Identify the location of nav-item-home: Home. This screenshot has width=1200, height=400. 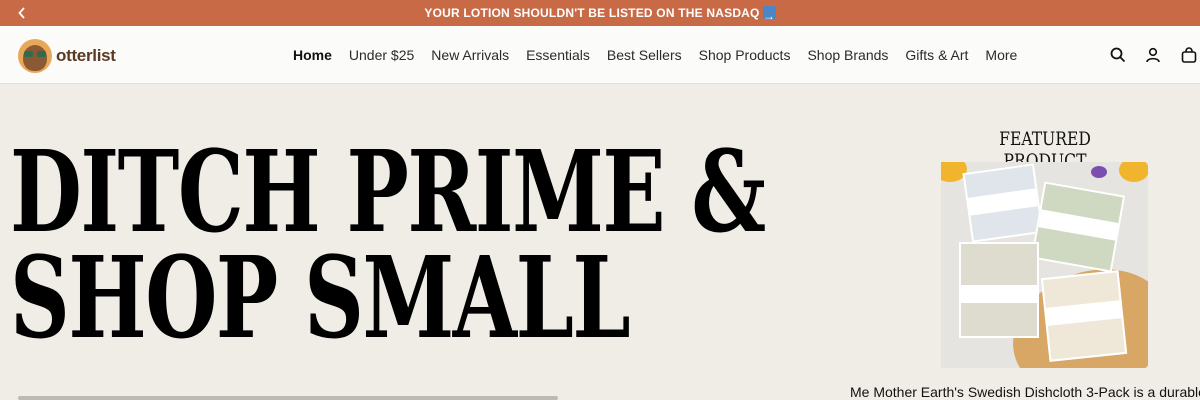
(312, 55).